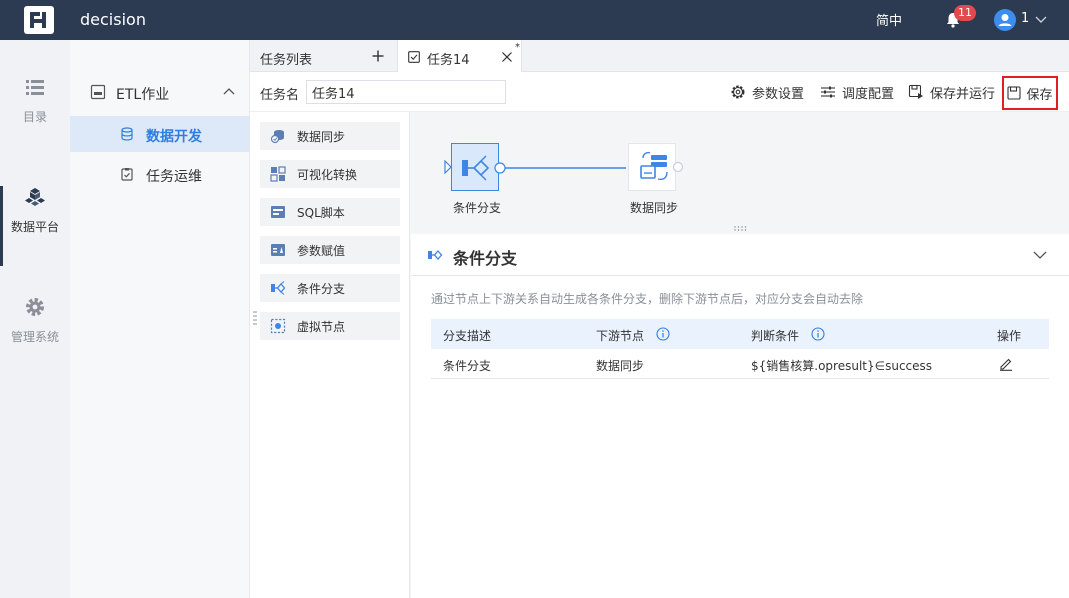 This screenshot has width=1069, height=598. I want to click on tab-label: 任务14, so click(448, 60).